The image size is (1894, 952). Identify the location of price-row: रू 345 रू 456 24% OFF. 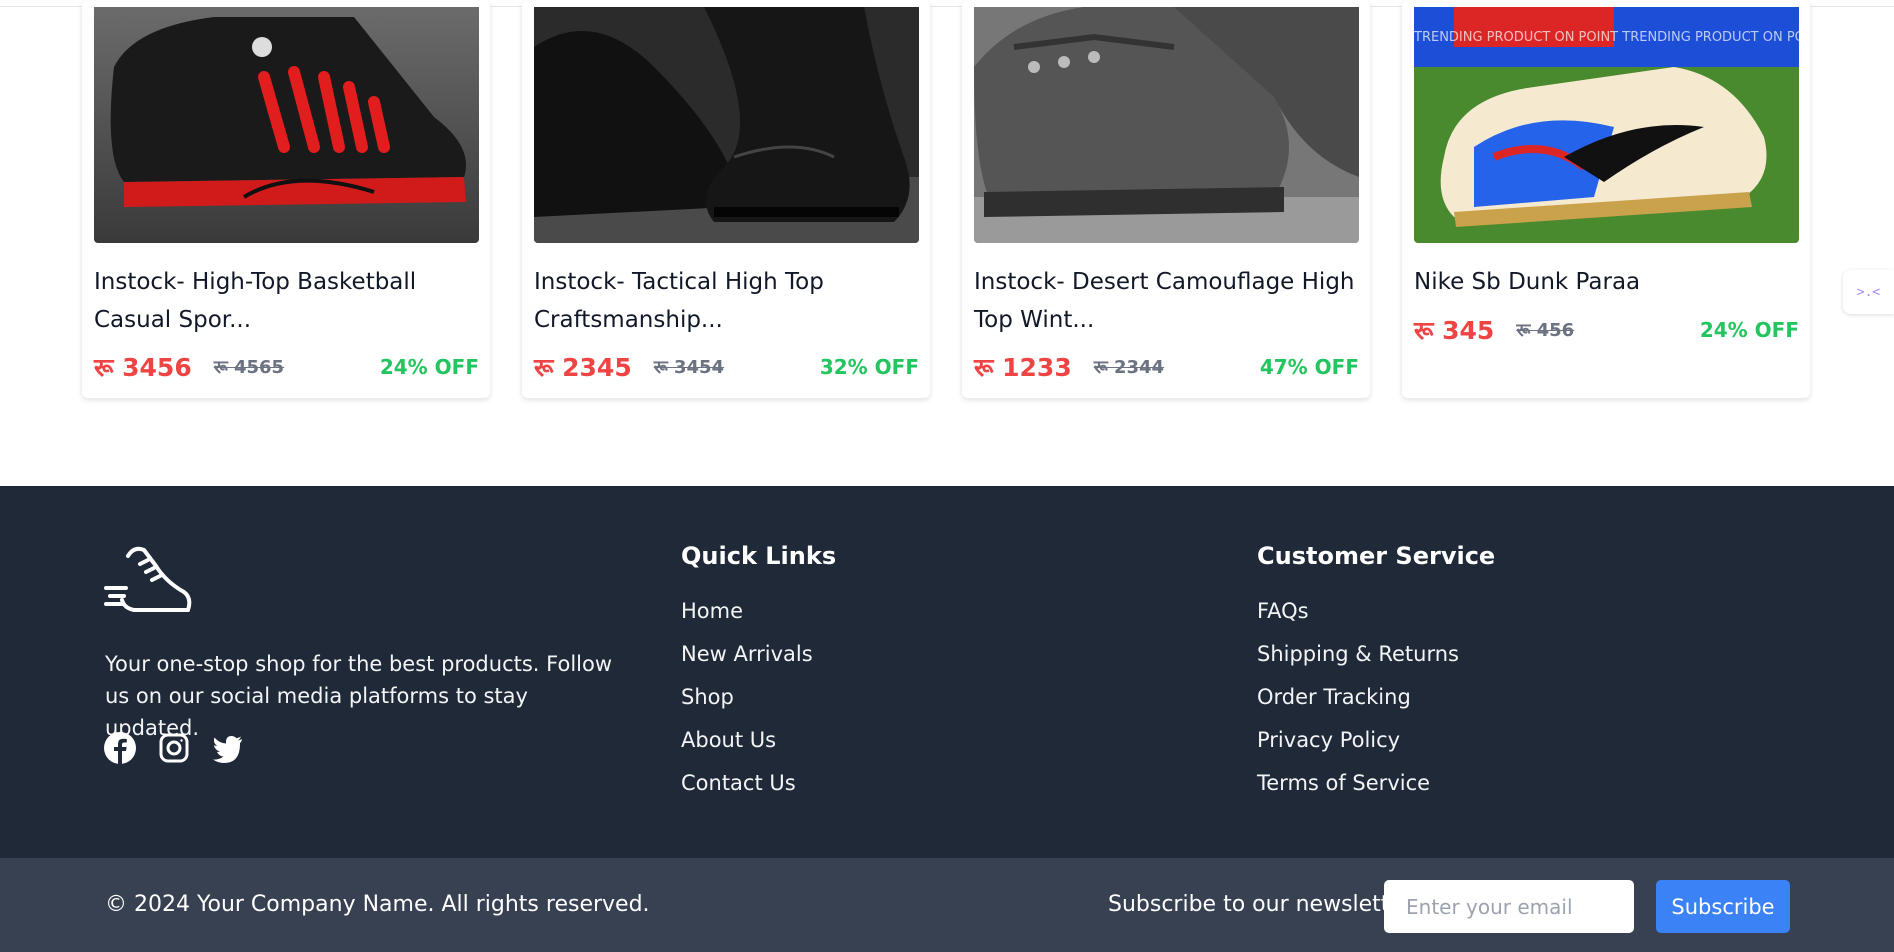
(1606, 330).